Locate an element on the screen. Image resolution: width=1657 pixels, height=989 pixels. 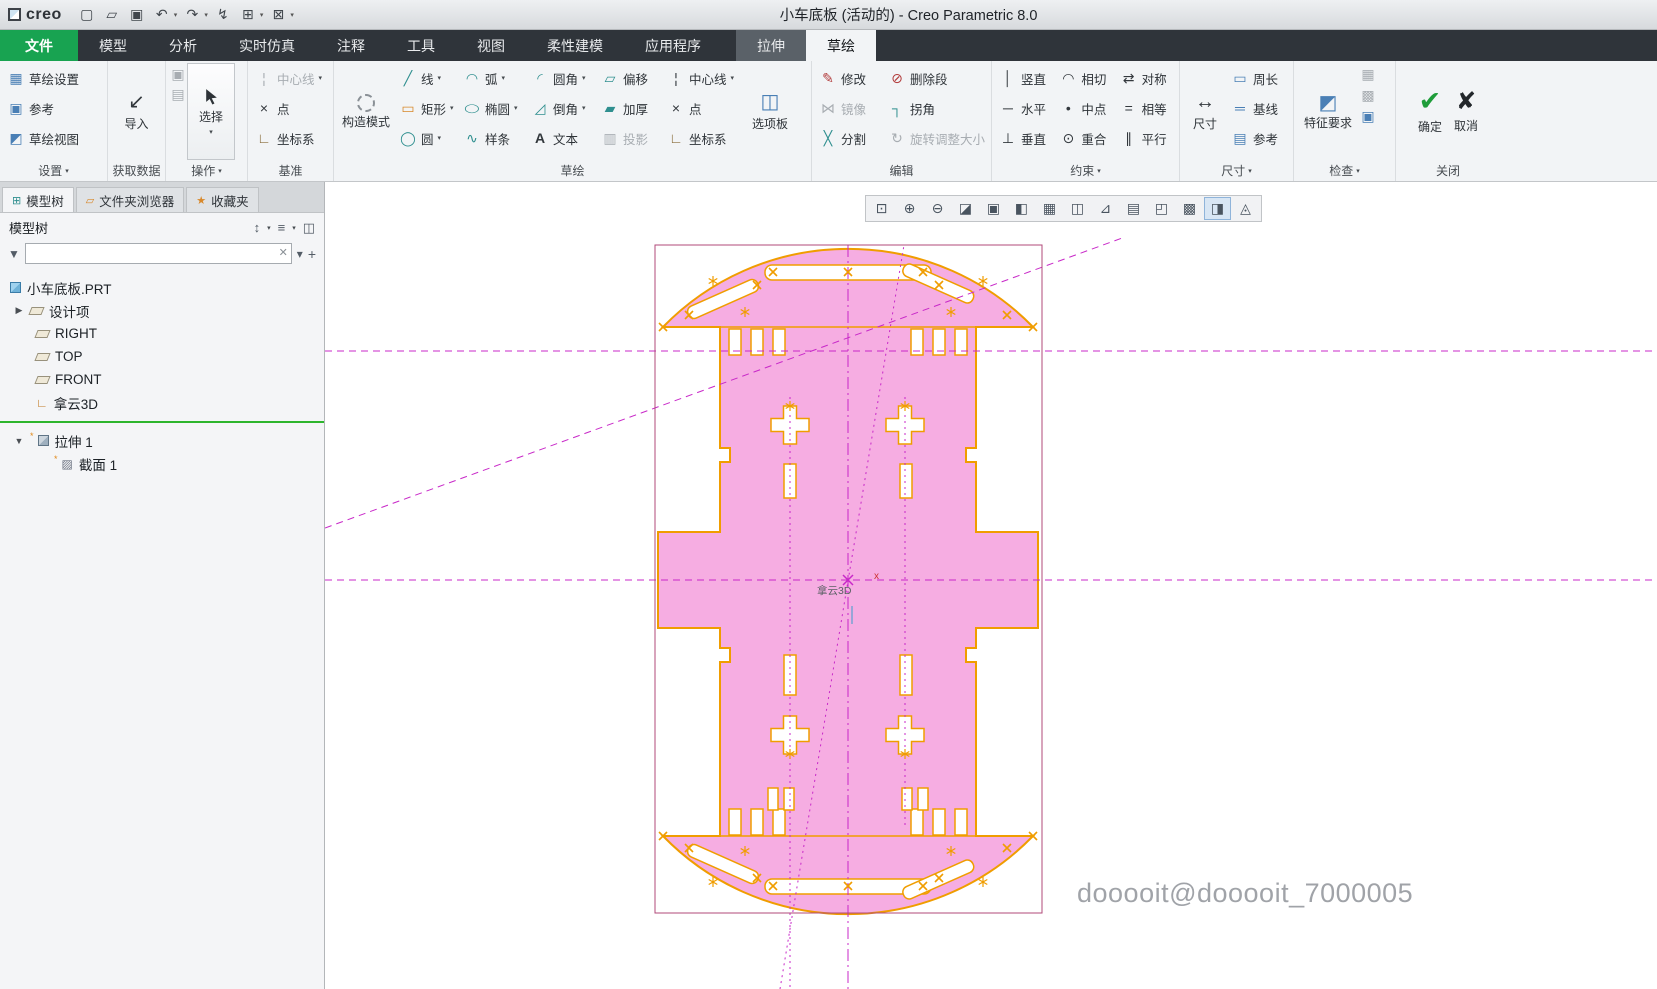
tree-item-part-root: 小车底板.PRT is located at coordinates (162, 287).